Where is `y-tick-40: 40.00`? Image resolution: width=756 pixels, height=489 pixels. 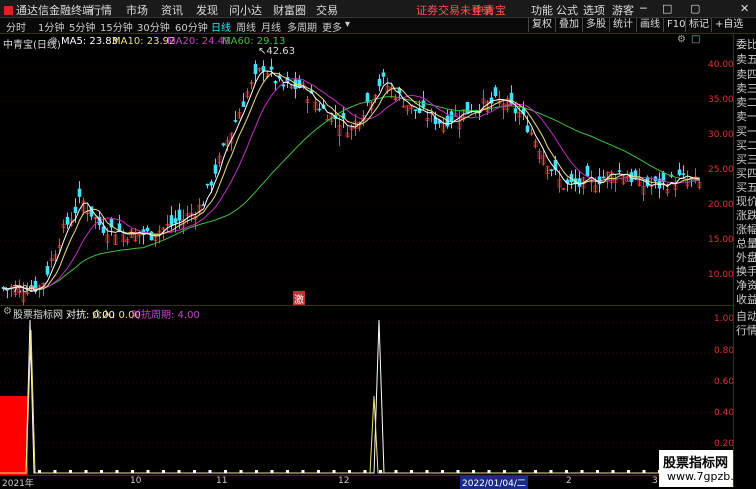 y-tick-40: 40.00 is located at coordinates (721, 65).